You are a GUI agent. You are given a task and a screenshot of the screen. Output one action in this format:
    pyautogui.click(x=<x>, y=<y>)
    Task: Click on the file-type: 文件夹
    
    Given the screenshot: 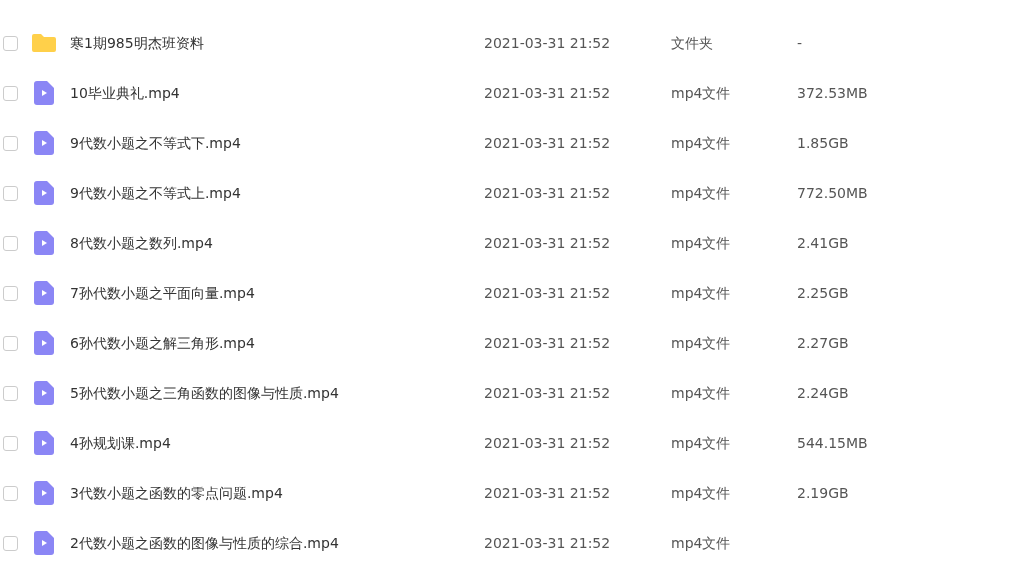 What is the action you would take?
    pyautogui.click(x=692, y=43)
    